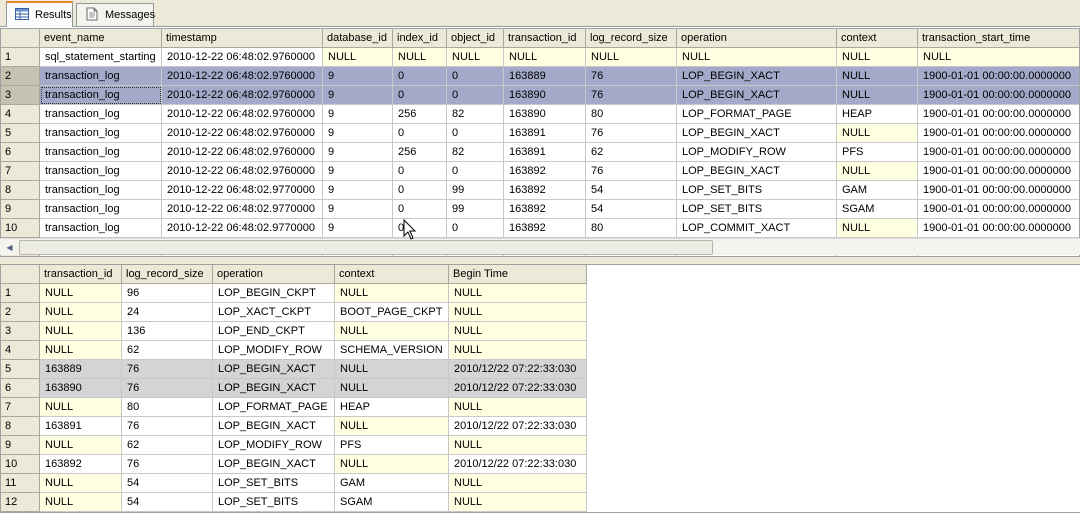 The image size is (1080, 513). I want to click on table-cell: 2010-12-22 06:48:02.9760000, so click(242, 76).